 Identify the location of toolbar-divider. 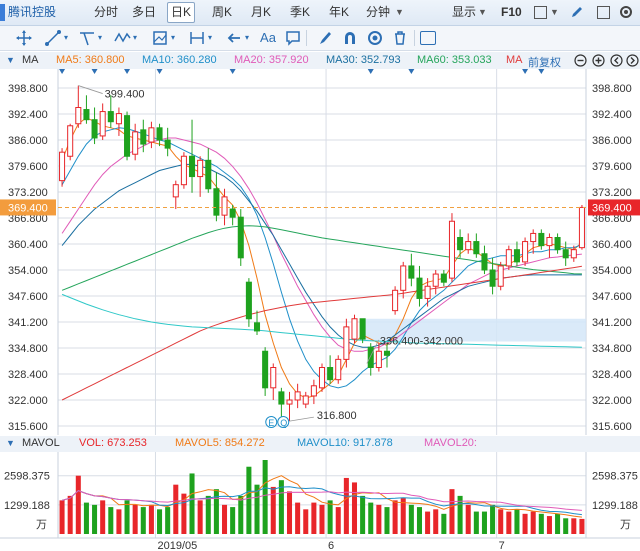
(306, 38).